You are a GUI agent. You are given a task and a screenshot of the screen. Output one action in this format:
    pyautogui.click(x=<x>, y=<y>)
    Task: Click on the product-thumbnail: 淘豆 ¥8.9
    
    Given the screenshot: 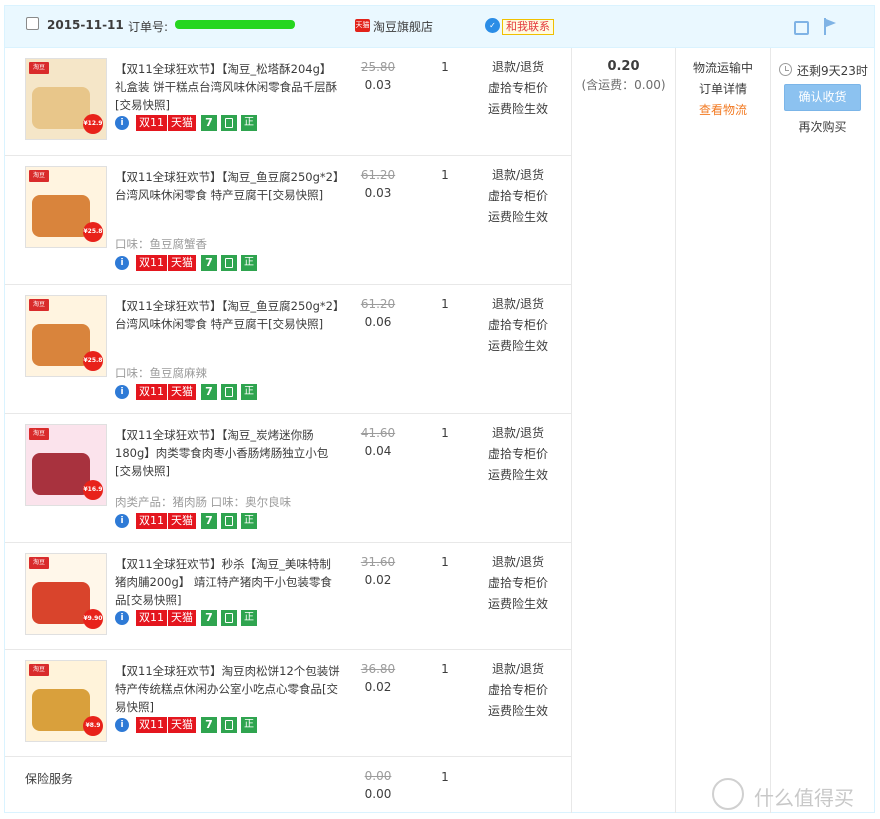 What is the action you would take?
    pyautogui.click(x=66, y=701)
    